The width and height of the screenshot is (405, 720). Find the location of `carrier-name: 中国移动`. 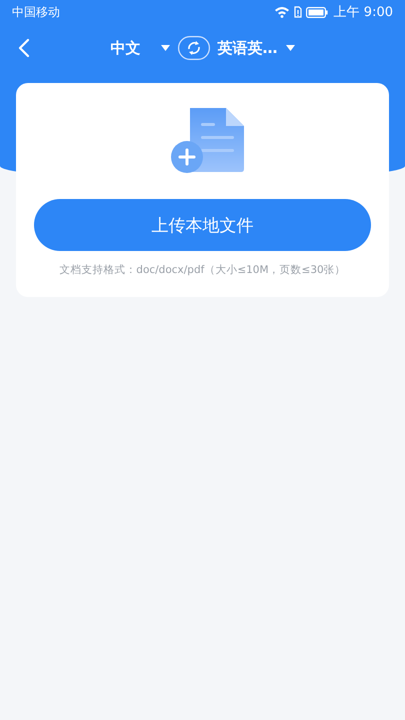

carrier-name: 中国移动 is located at coordinates (36, 12).